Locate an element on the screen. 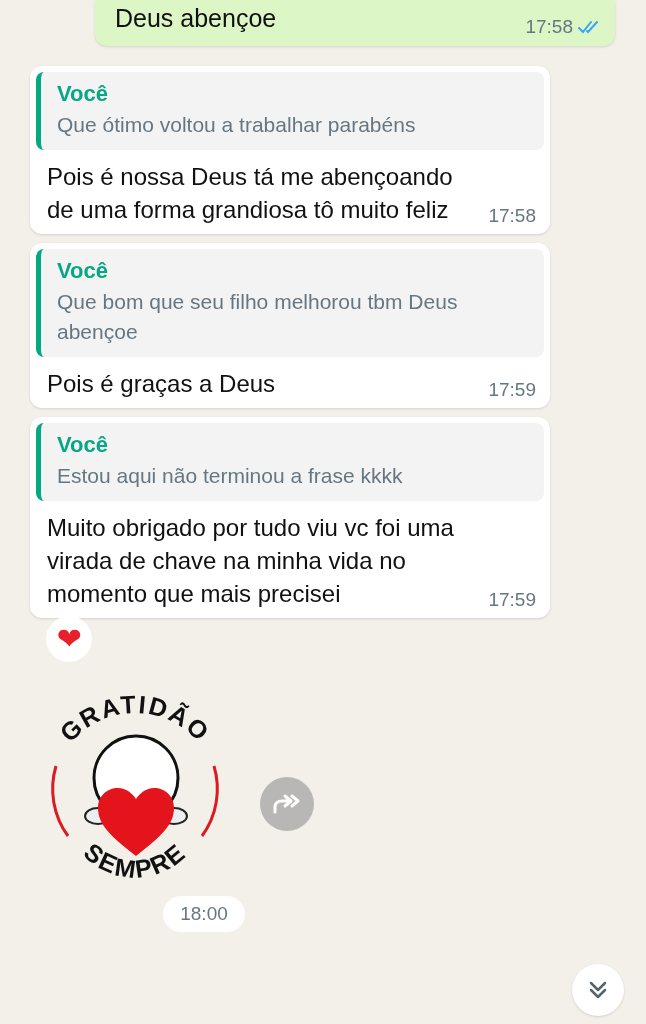 The height and width of the screenshot is (1024, 646). scroll-down-button is located at coordinates (598, 990).